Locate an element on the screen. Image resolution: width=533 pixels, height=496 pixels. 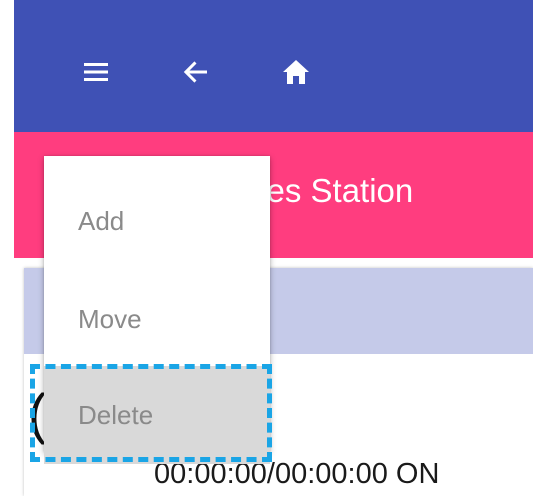
menu-item-label: Move is located at coordinates (110, 318).